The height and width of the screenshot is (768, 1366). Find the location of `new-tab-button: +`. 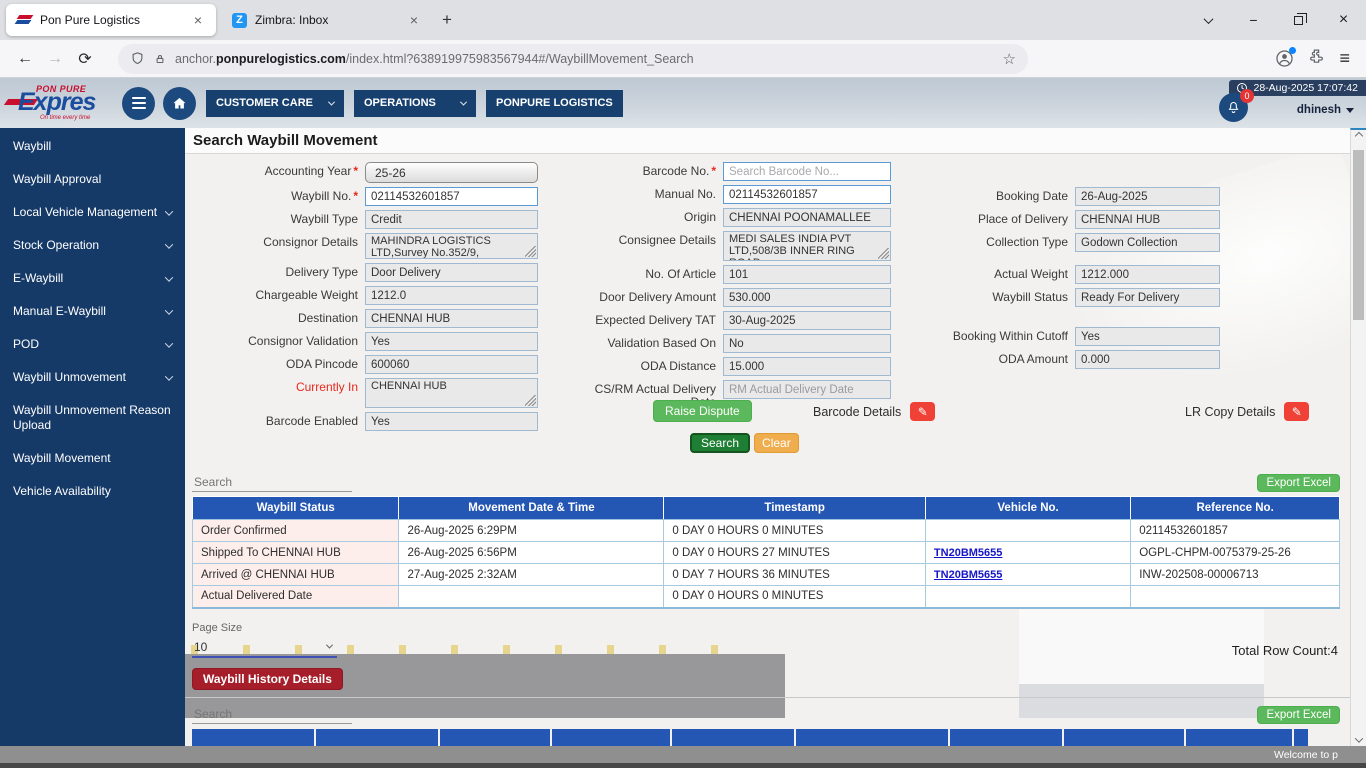

new-tab-button: + is located at coordinates (447, 20).